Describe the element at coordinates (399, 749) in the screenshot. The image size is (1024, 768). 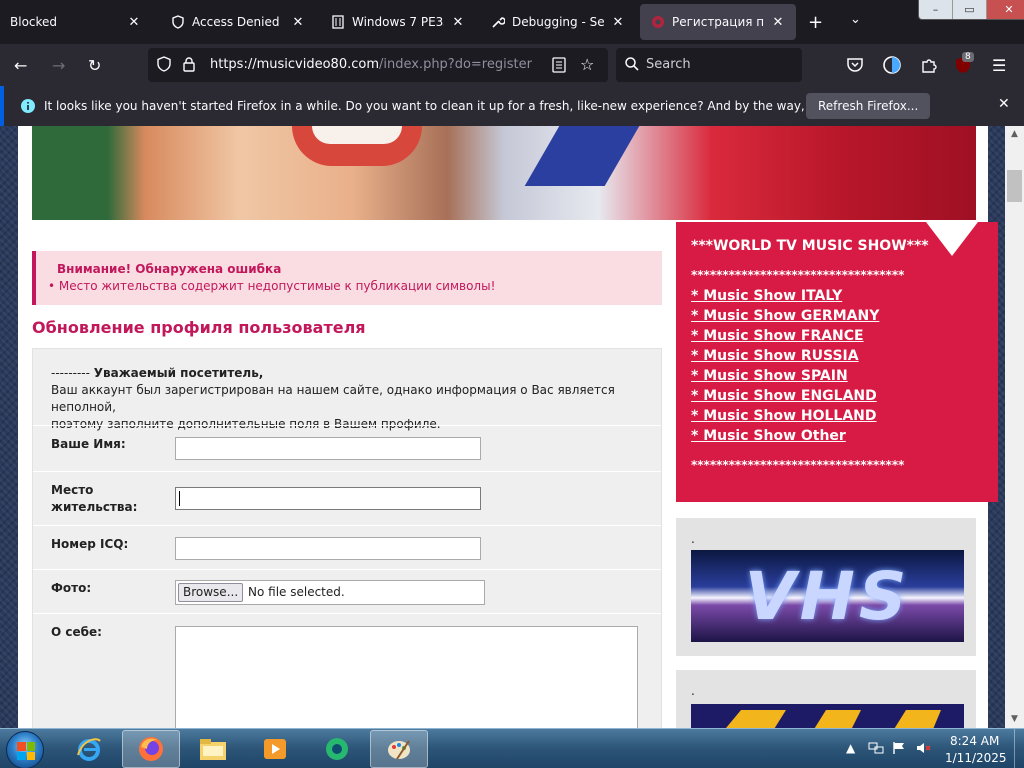
I see `paint-icon` at that location.